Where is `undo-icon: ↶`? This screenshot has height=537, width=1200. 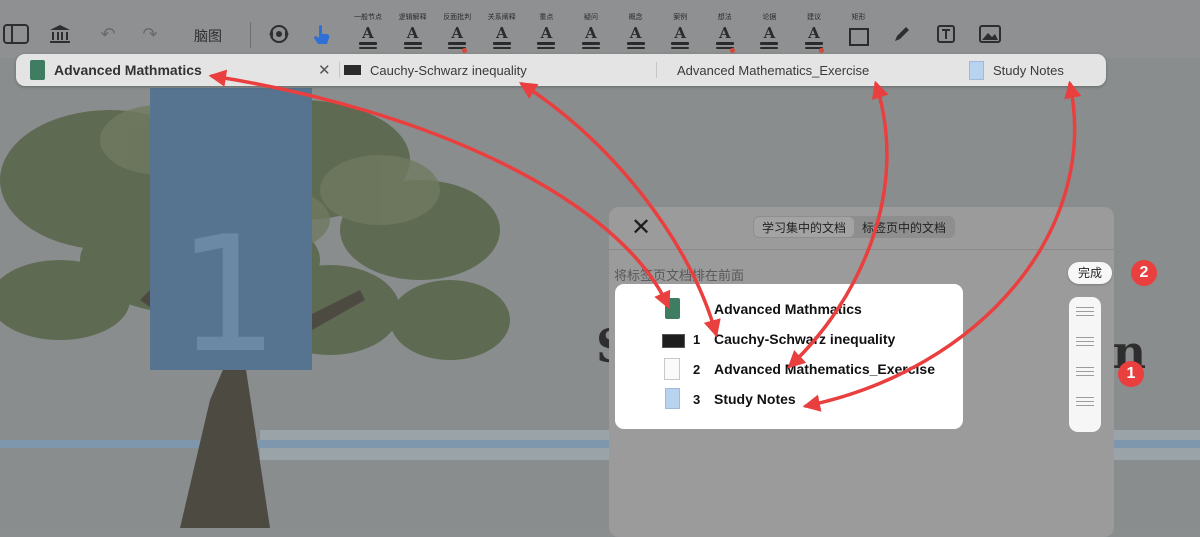
undo-icon: ↶ is located at coordinates (108, 34).